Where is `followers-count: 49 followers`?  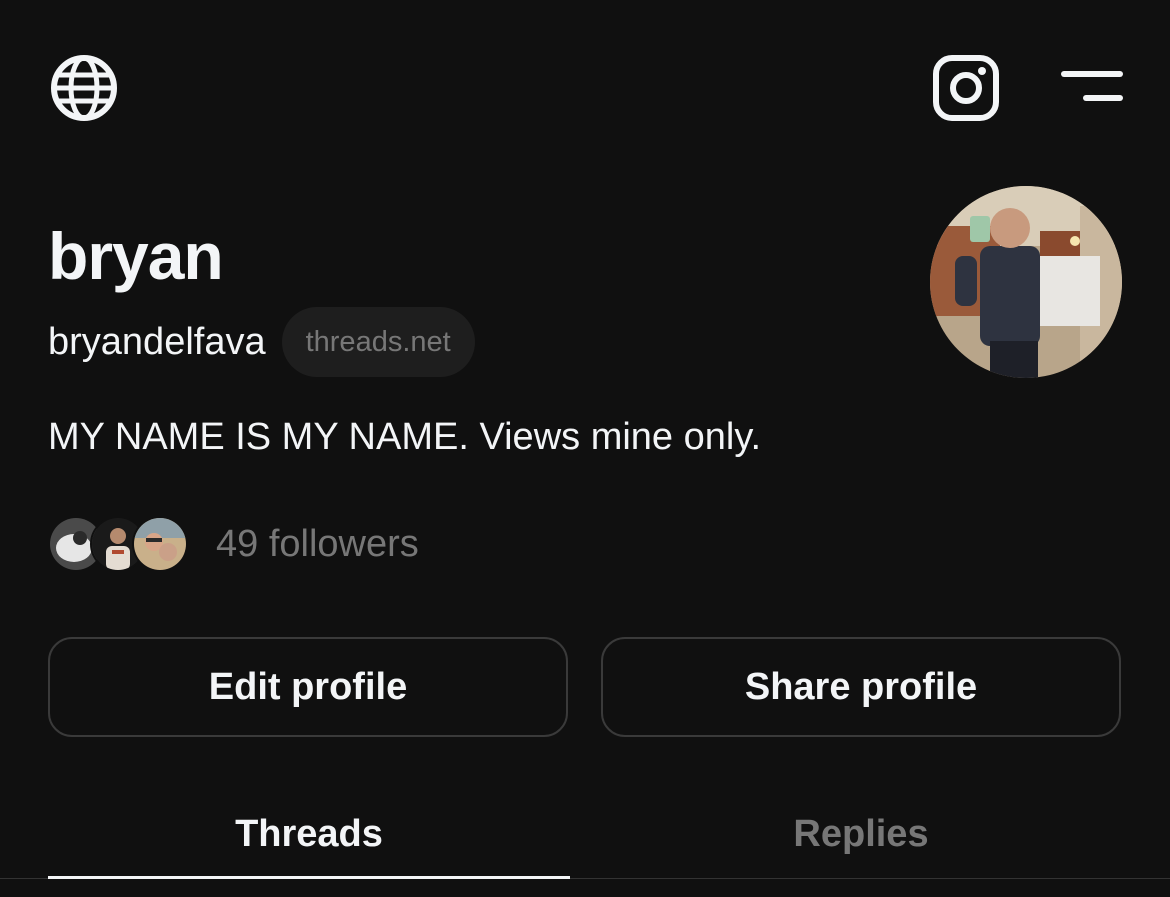
followers-count: 49 followers is located at coordinates (317, 544).